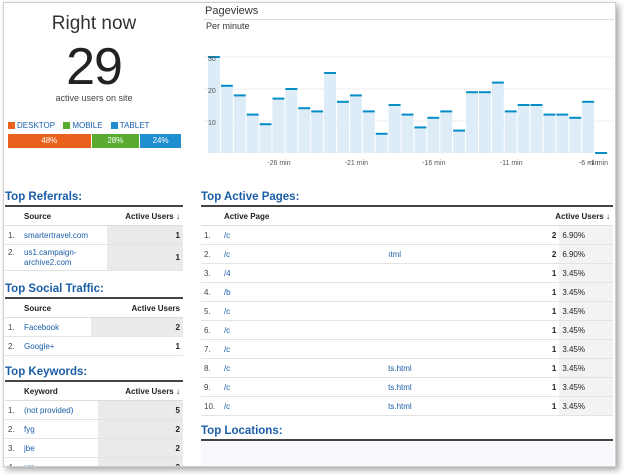  Describe the element at coordinates (599, 163) in the screenshot. I see `x-tick-label: -1 min` at that location.